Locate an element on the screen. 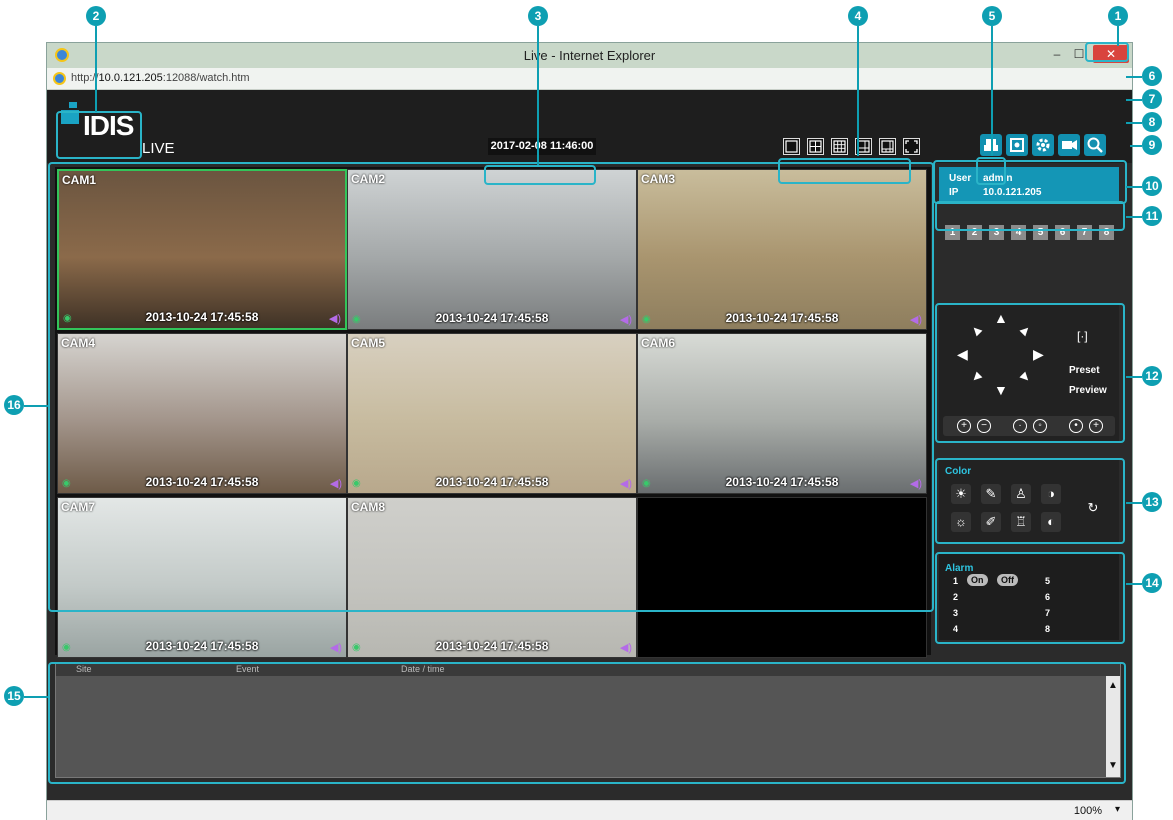  color-control: Color ☀ ✎ ♙ ◑ ☼ ✐ ♖ ◐ ↻ is located at coordinates (1029, 502).